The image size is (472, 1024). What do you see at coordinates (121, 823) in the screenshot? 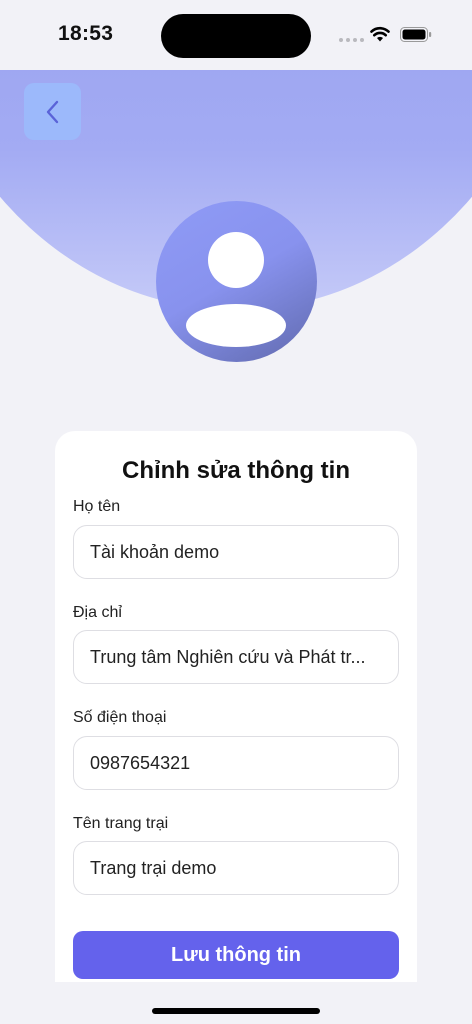
I see `farm-name-label: Tên trang trại` at bounding box center [121, 823].